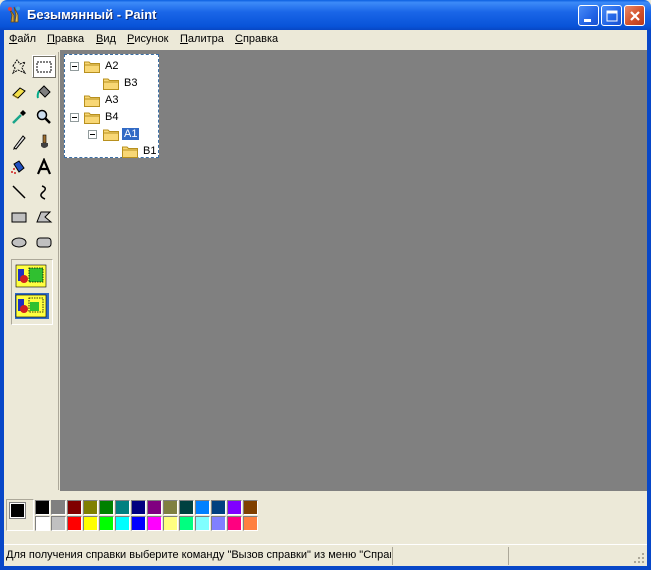 The image size is (651, 570). What do you see at coordinates (19, 216) in the screenshot?
I see `rectangle-tool` at bounding box center [19, 216].